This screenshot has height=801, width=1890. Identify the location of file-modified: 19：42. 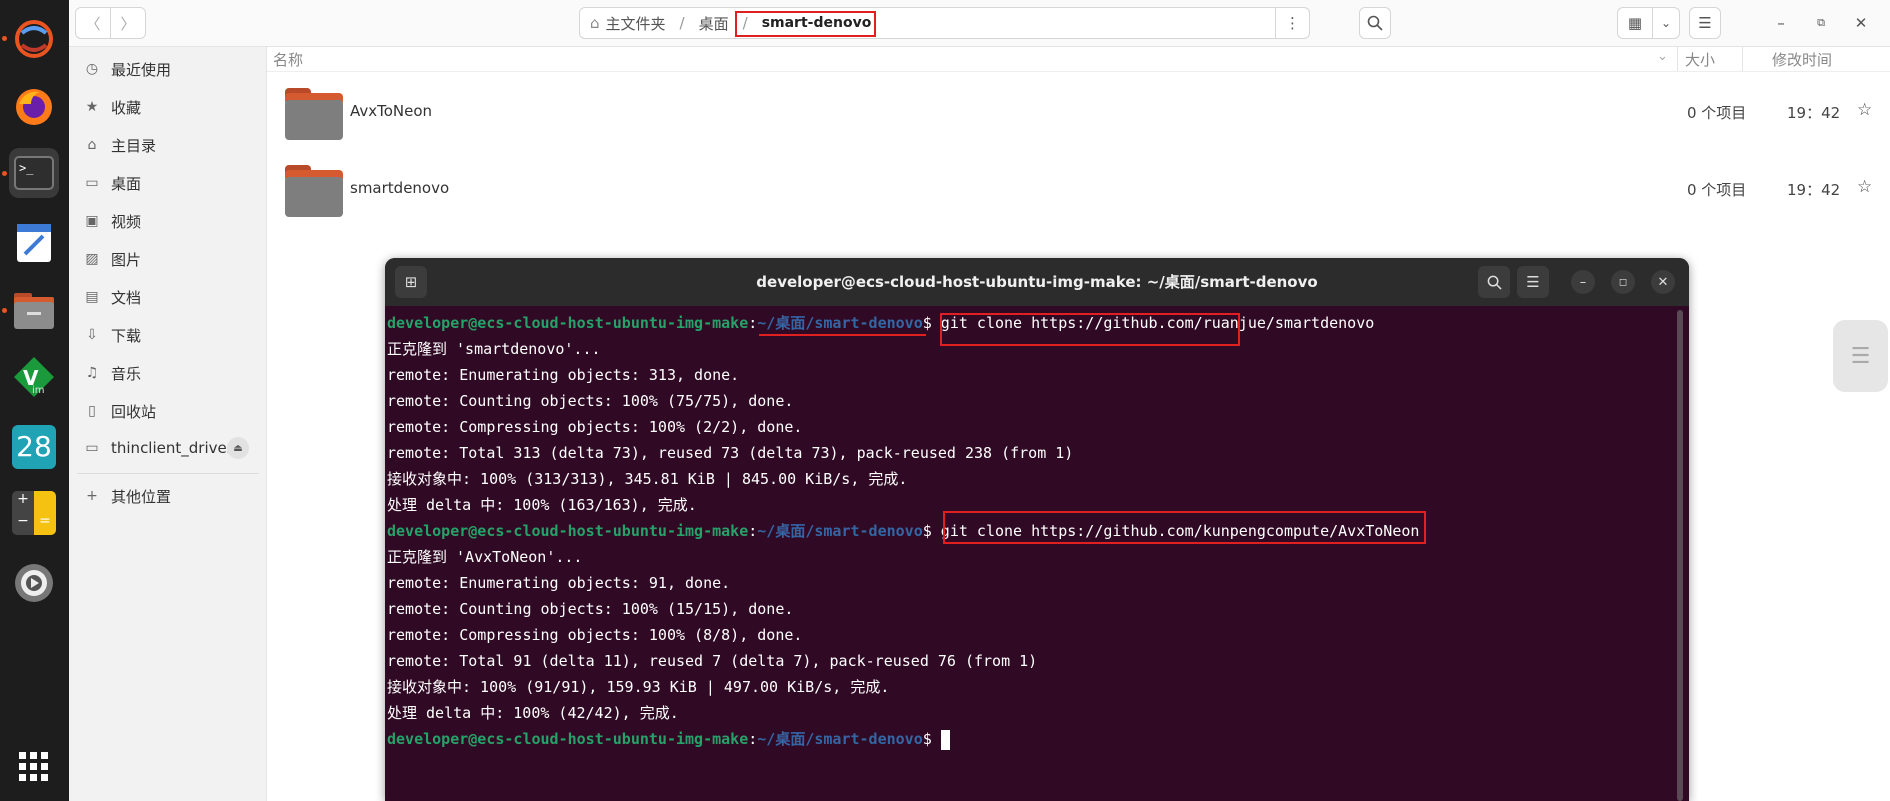
(1814, 113).